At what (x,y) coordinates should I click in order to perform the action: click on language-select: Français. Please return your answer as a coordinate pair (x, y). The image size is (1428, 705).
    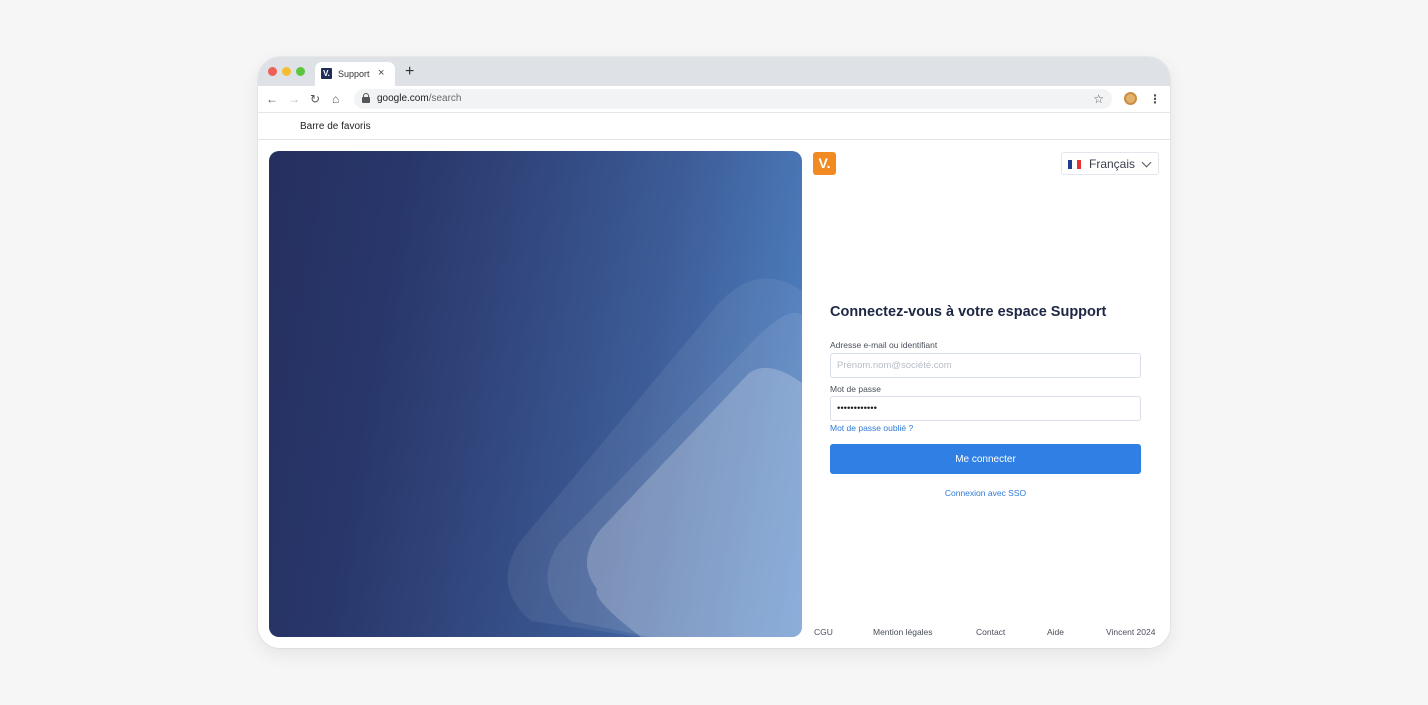
    Looking at the image, I should click on (1110, 163).